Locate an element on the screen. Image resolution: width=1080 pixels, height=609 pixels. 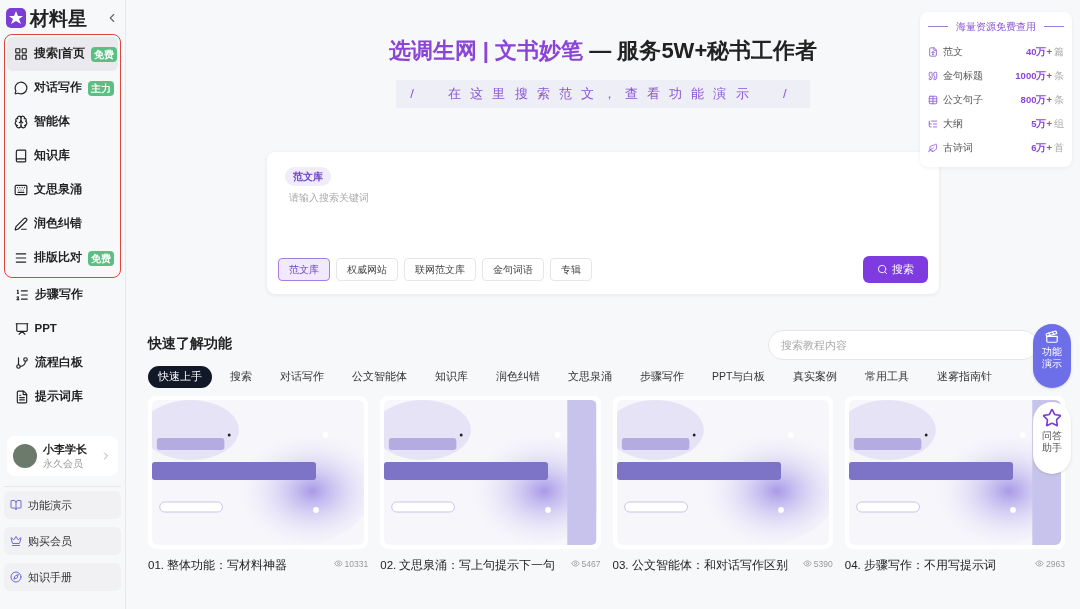
source-chip: 金句词语 is located at coordinates (513, 269).